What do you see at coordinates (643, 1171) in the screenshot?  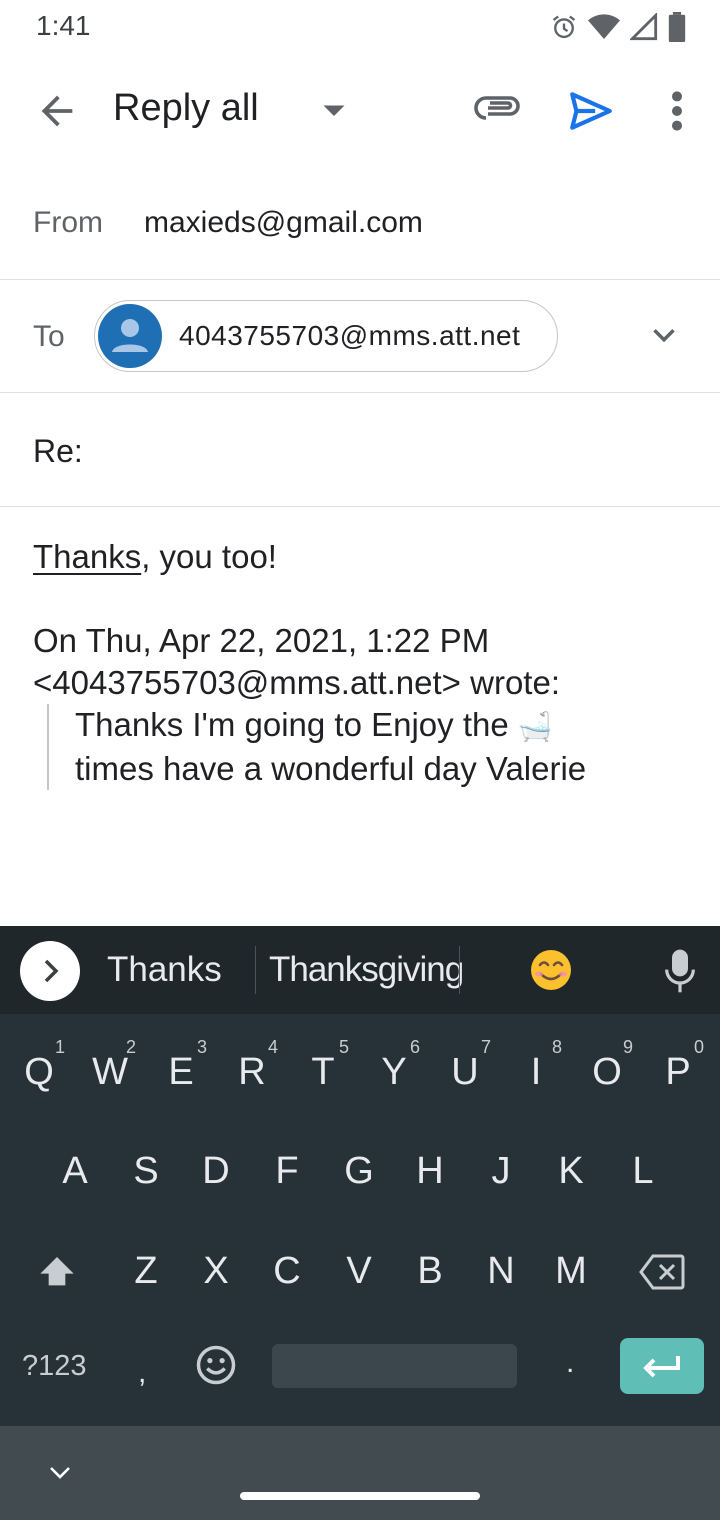 I see `key-l: L` at bounding box center [643, 1171].